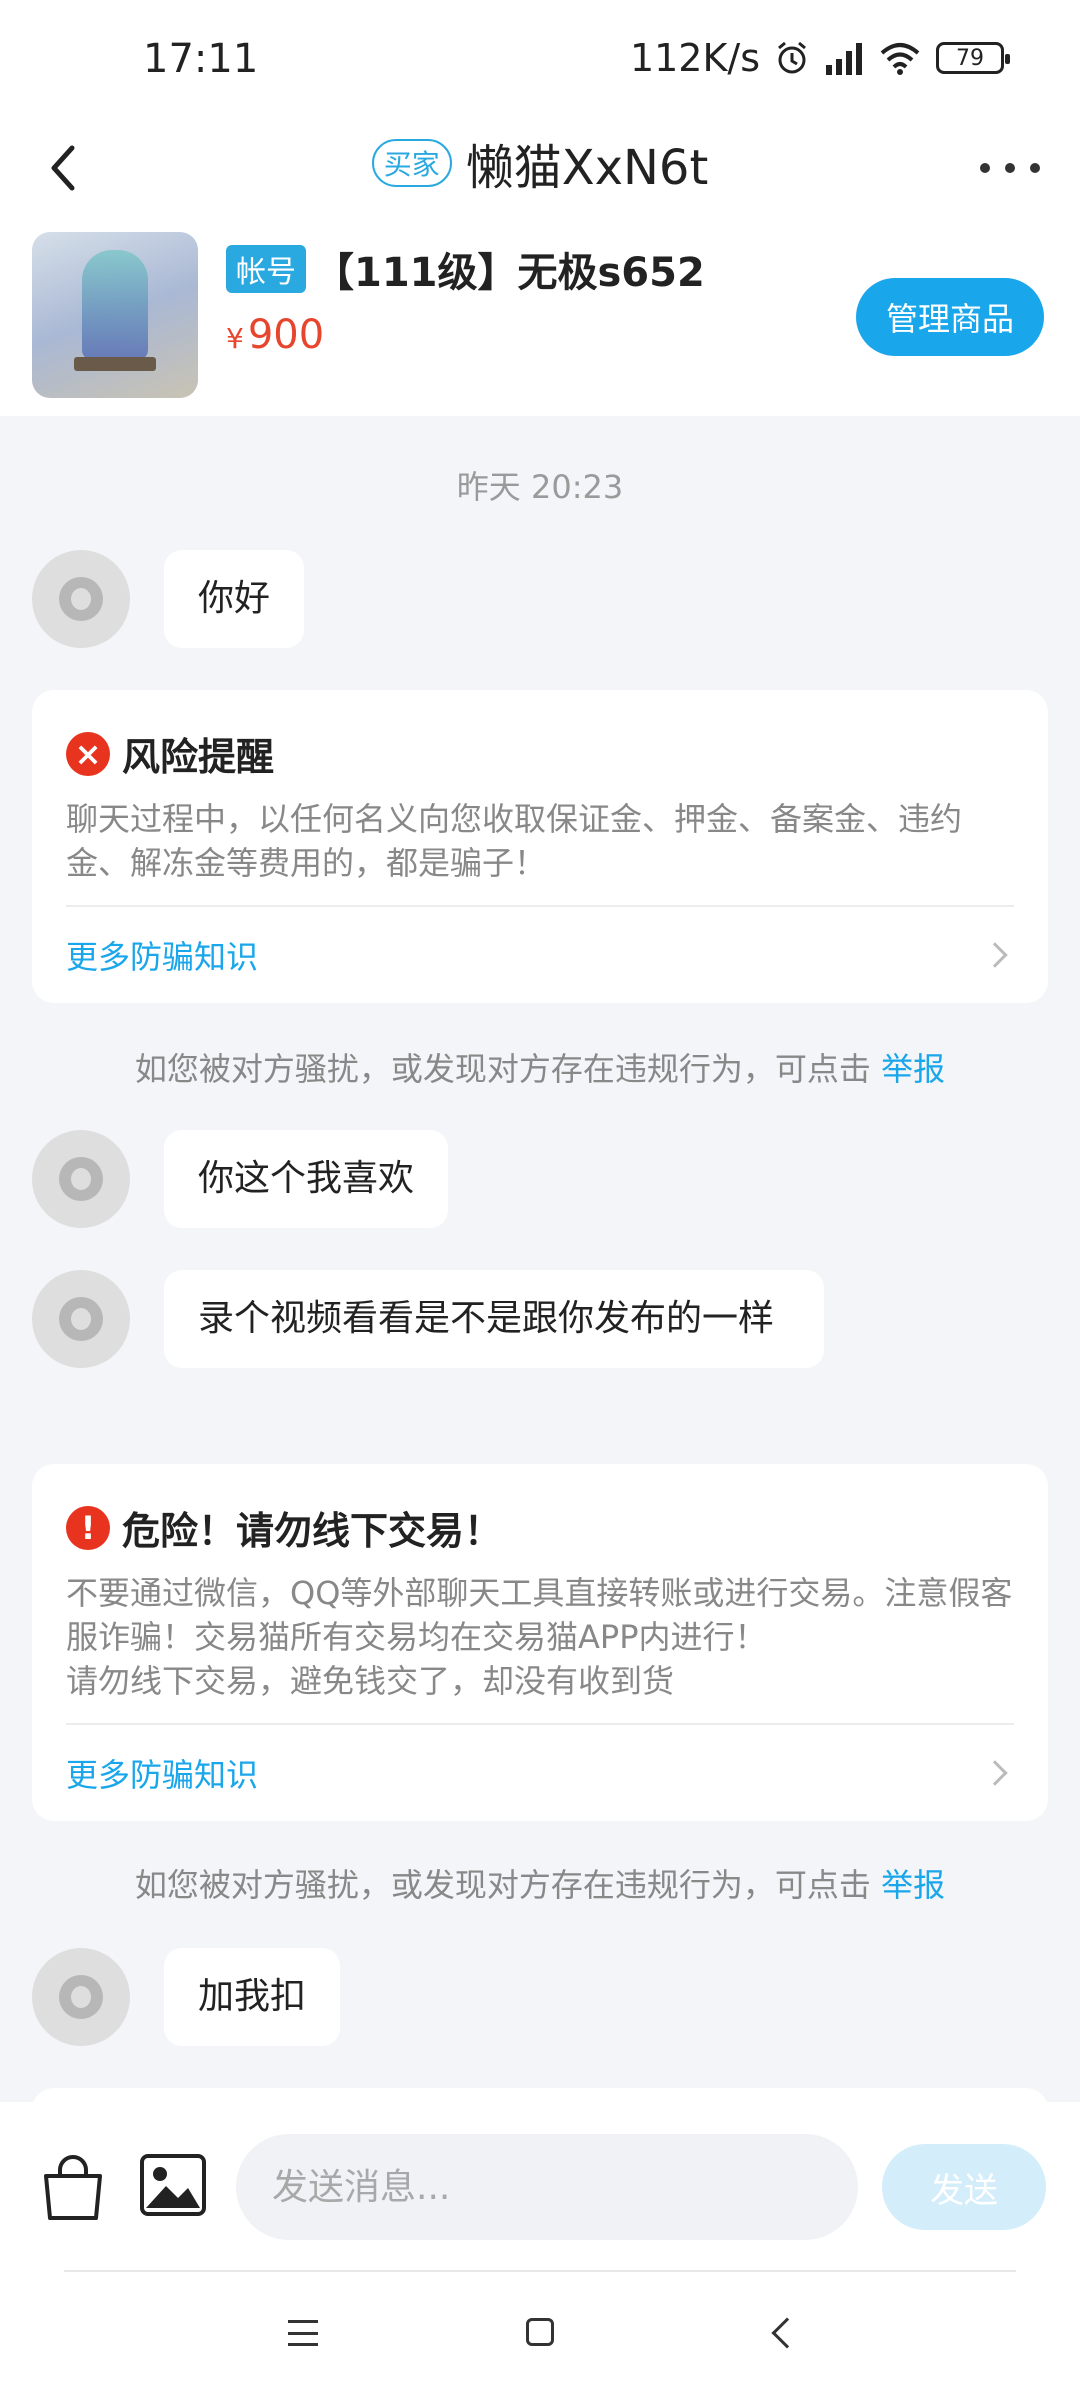  Describe the element at coordinates (787, 2333) in the screenshot. I see `back-icon` at that location.